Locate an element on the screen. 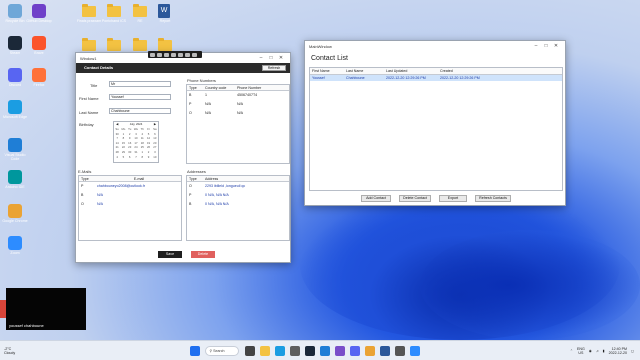  file-explorer-icon is located at coordinates (264, 350).